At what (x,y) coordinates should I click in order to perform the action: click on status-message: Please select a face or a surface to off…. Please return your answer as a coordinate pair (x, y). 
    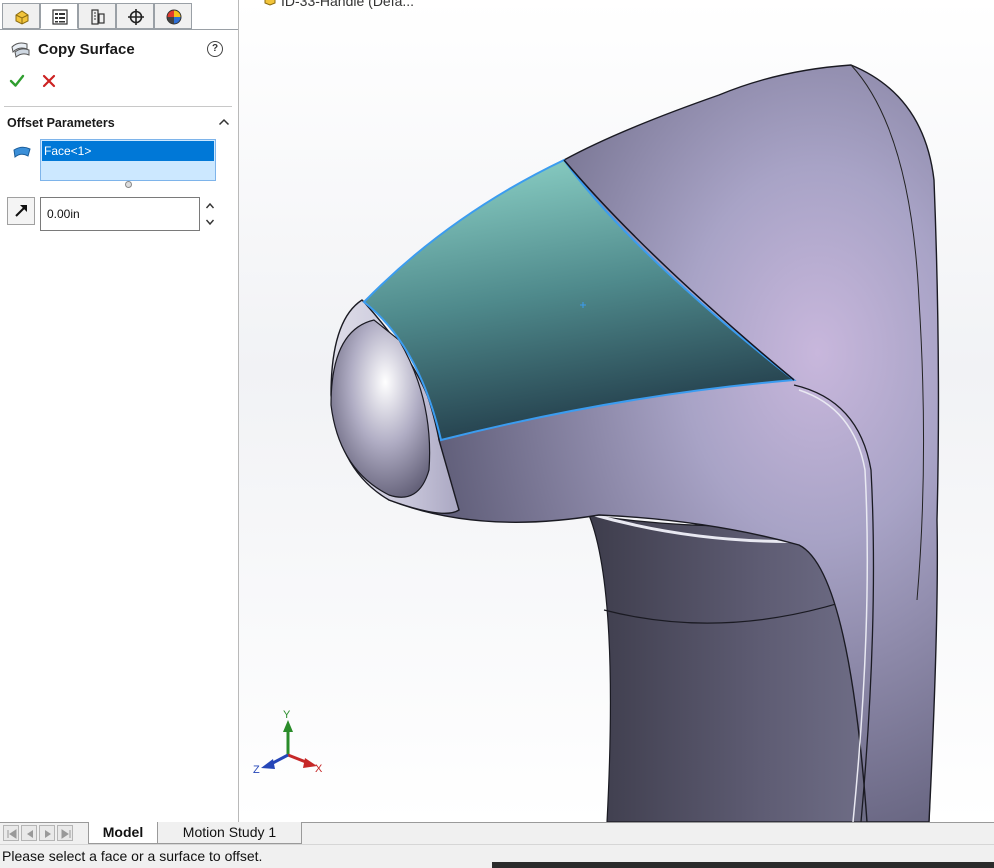
    Looking at the image, I should click on (132, 856).